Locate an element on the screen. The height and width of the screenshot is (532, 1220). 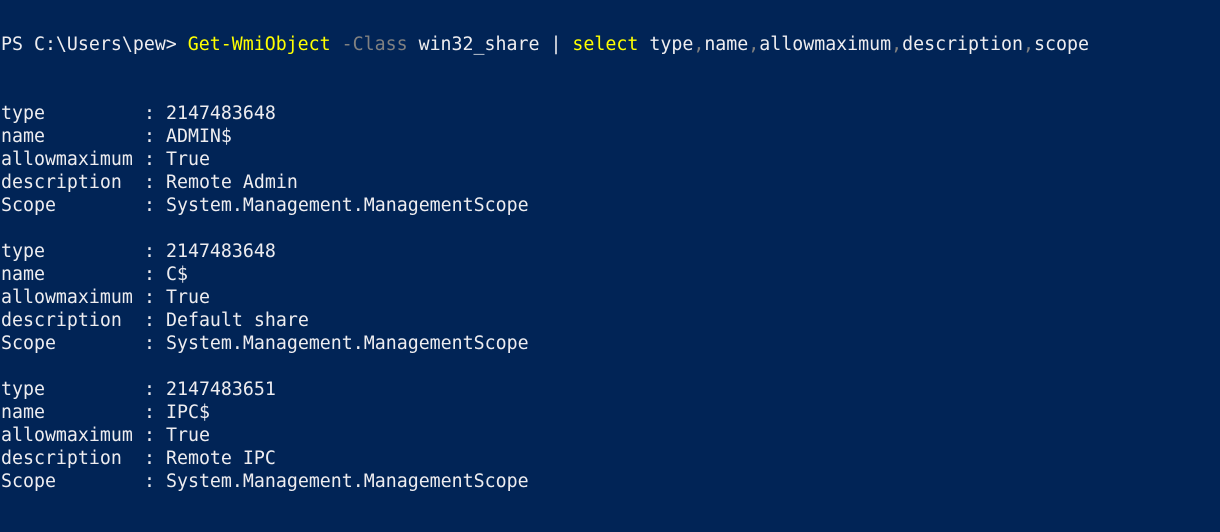
property-value: Default share is located at coordinates (237, 320).